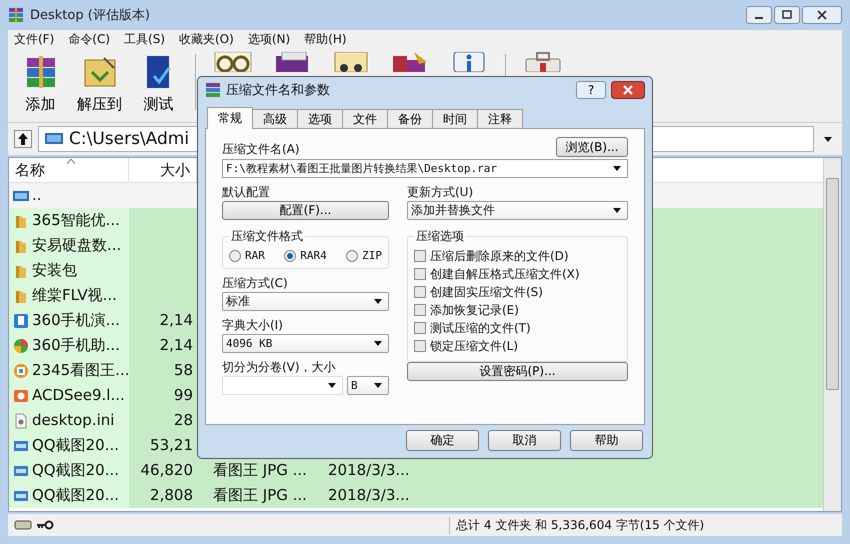  What do you see at coordinates (442, 440) in the screenshot?
I see `dialog-button: 确定` at bounding box center [442, 440].